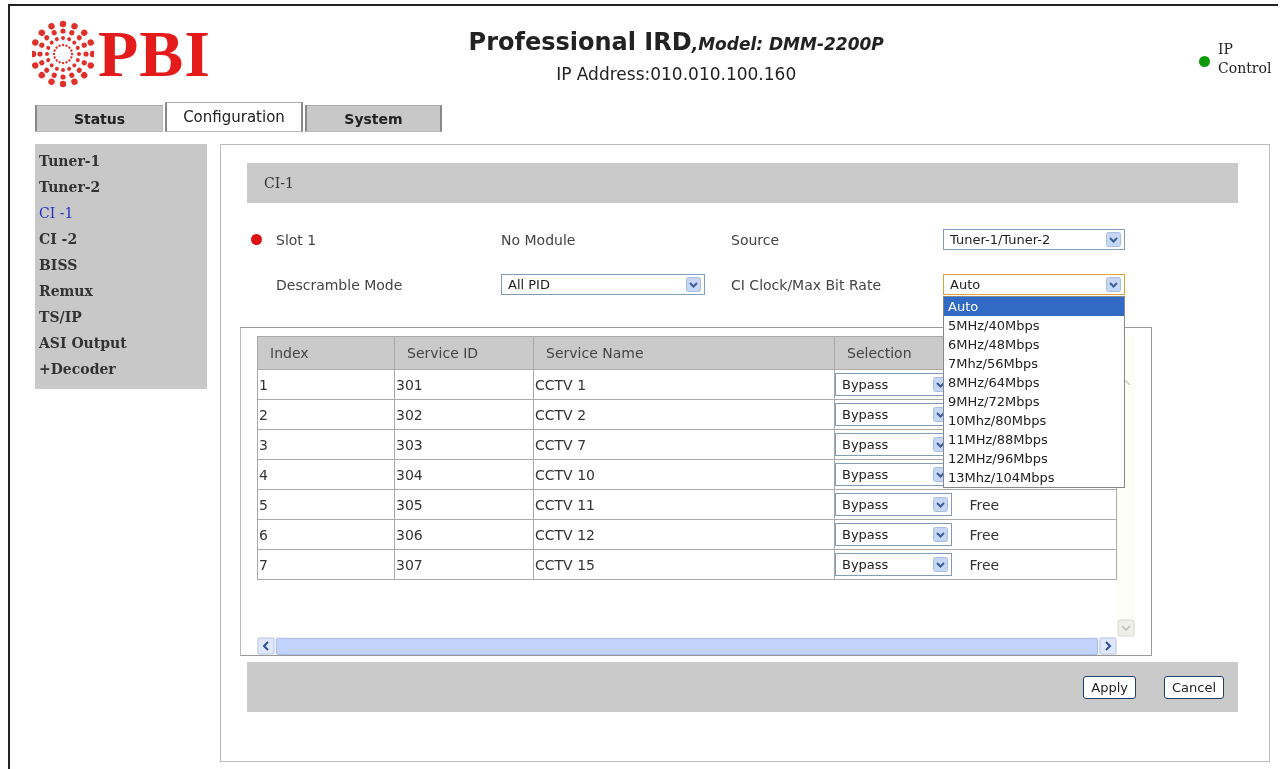  What do you see at coordinates (676, 74) in the screenshot?
I see `ip-address: IP Address:010.010.100.160` at bounding box center [676, 74].